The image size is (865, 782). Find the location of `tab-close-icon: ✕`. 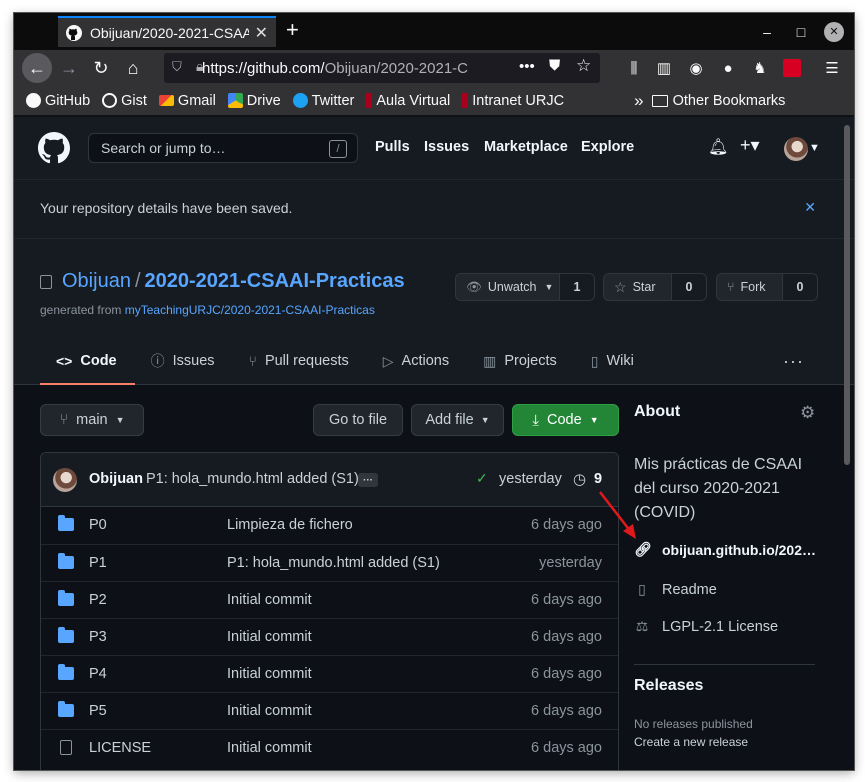

tab-close-icon: ✕ is located at coordinates (261, 33).